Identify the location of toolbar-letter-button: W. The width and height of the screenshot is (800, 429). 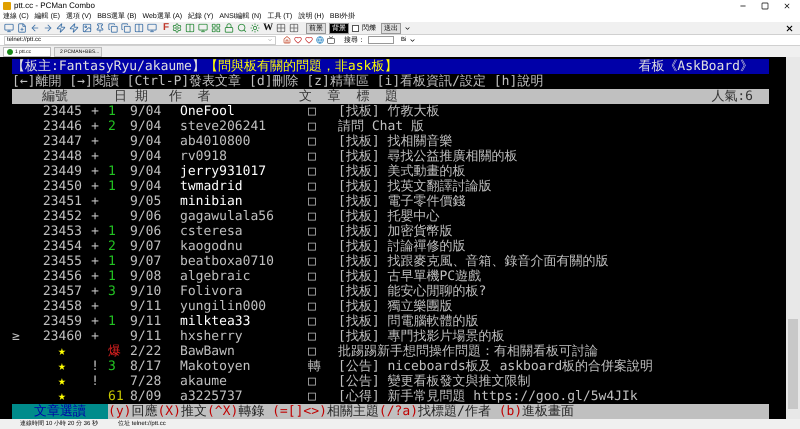
(268, 28).